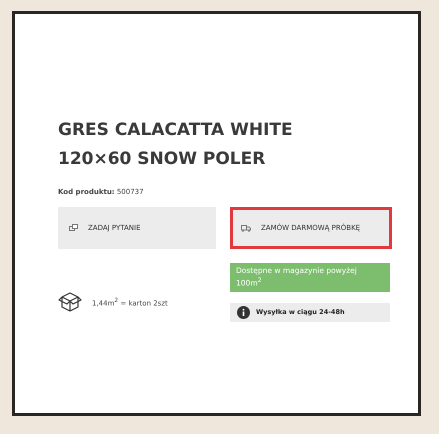  What do you see at coordinates (73, 228) in the screenshot?
I see `chat-icon` at bounding box center [73, 228].